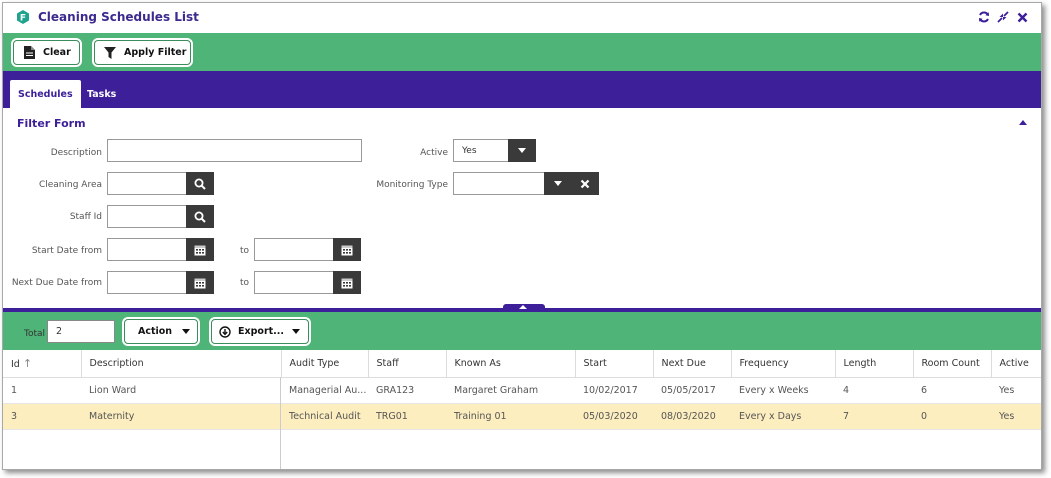 Image resolution: width=1051 pixels, height=478 pixels. I want to click on sort-ascending-icon: ↑, so click(27, 363).